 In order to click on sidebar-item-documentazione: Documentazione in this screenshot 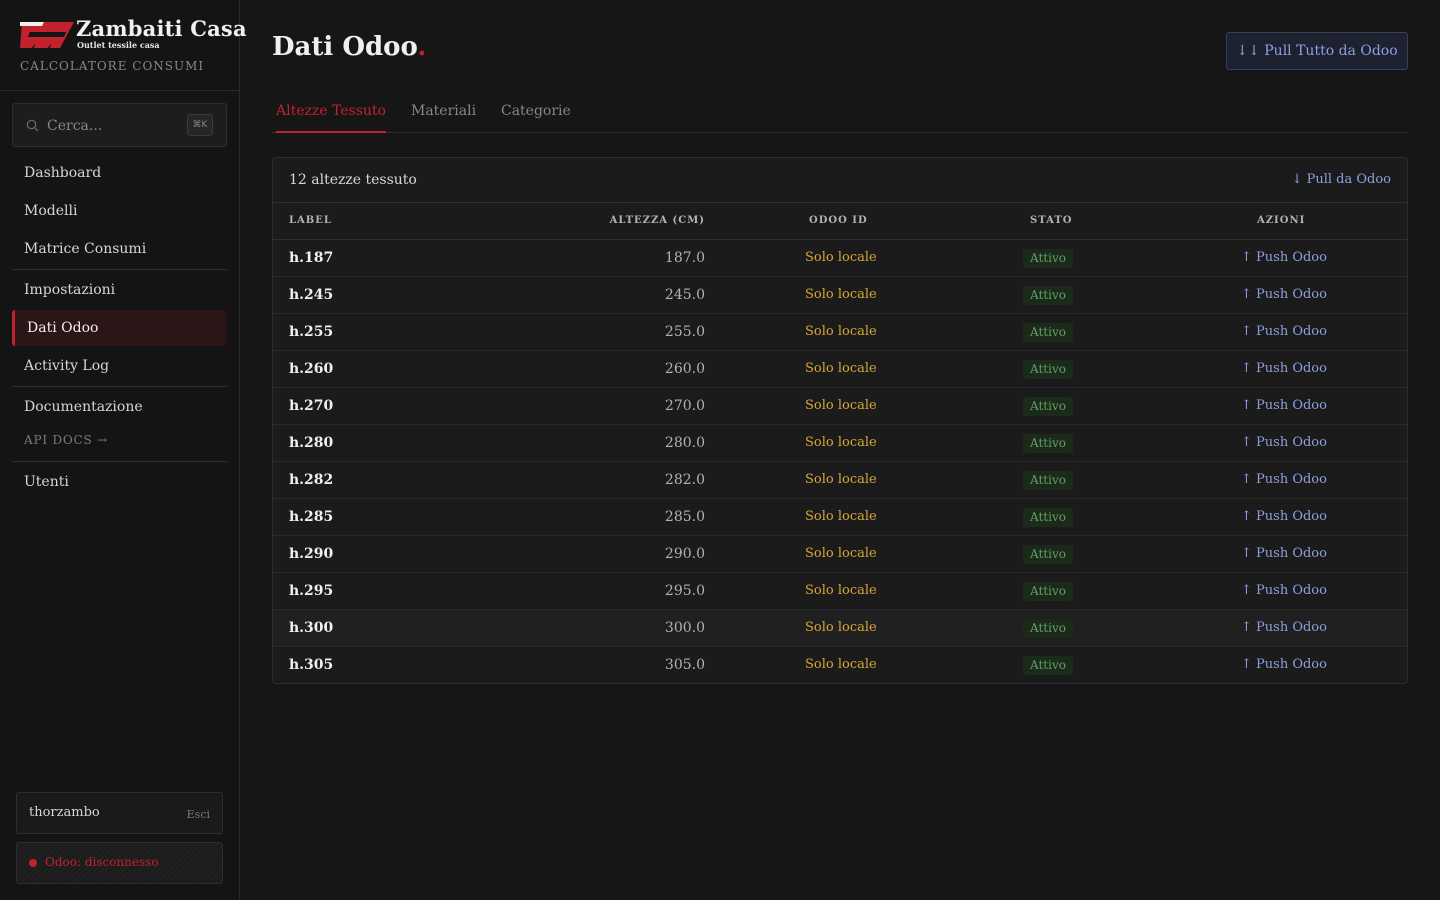, I will do `click(119, 407)`.